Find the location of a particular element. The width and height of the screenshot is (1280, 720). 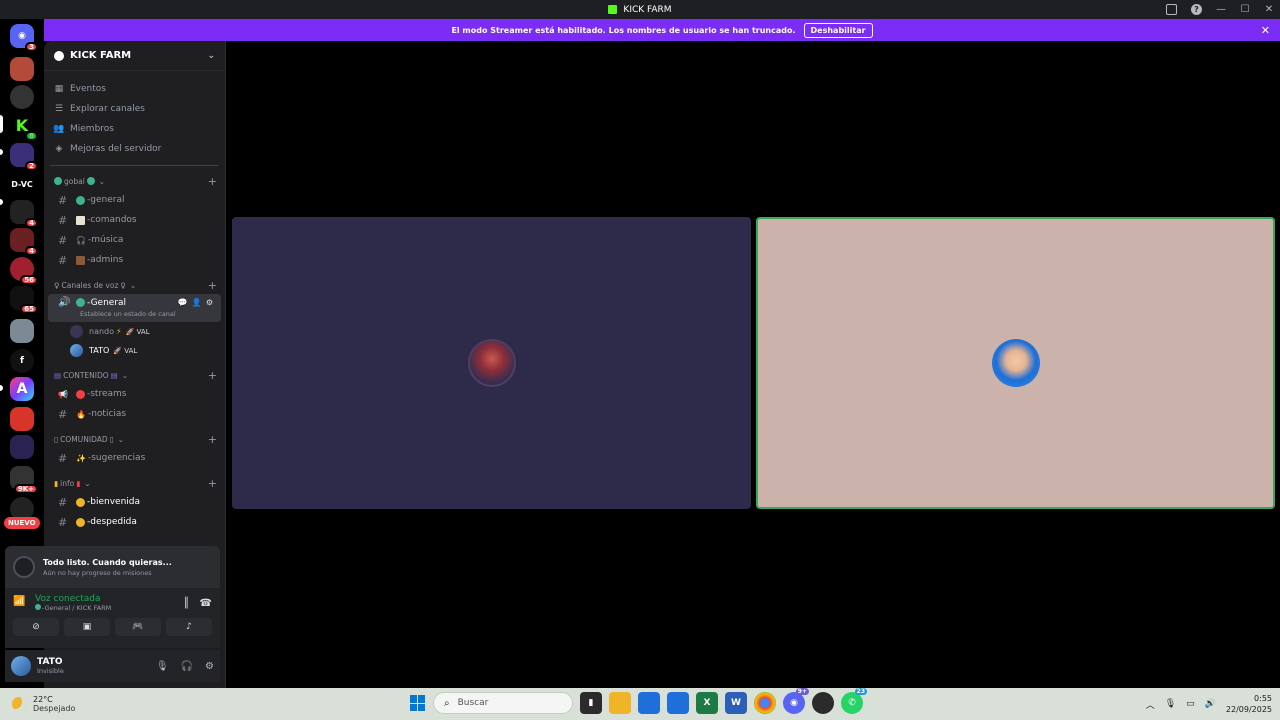

voice-status: Voz conectada is located at coordinates (73, 599).